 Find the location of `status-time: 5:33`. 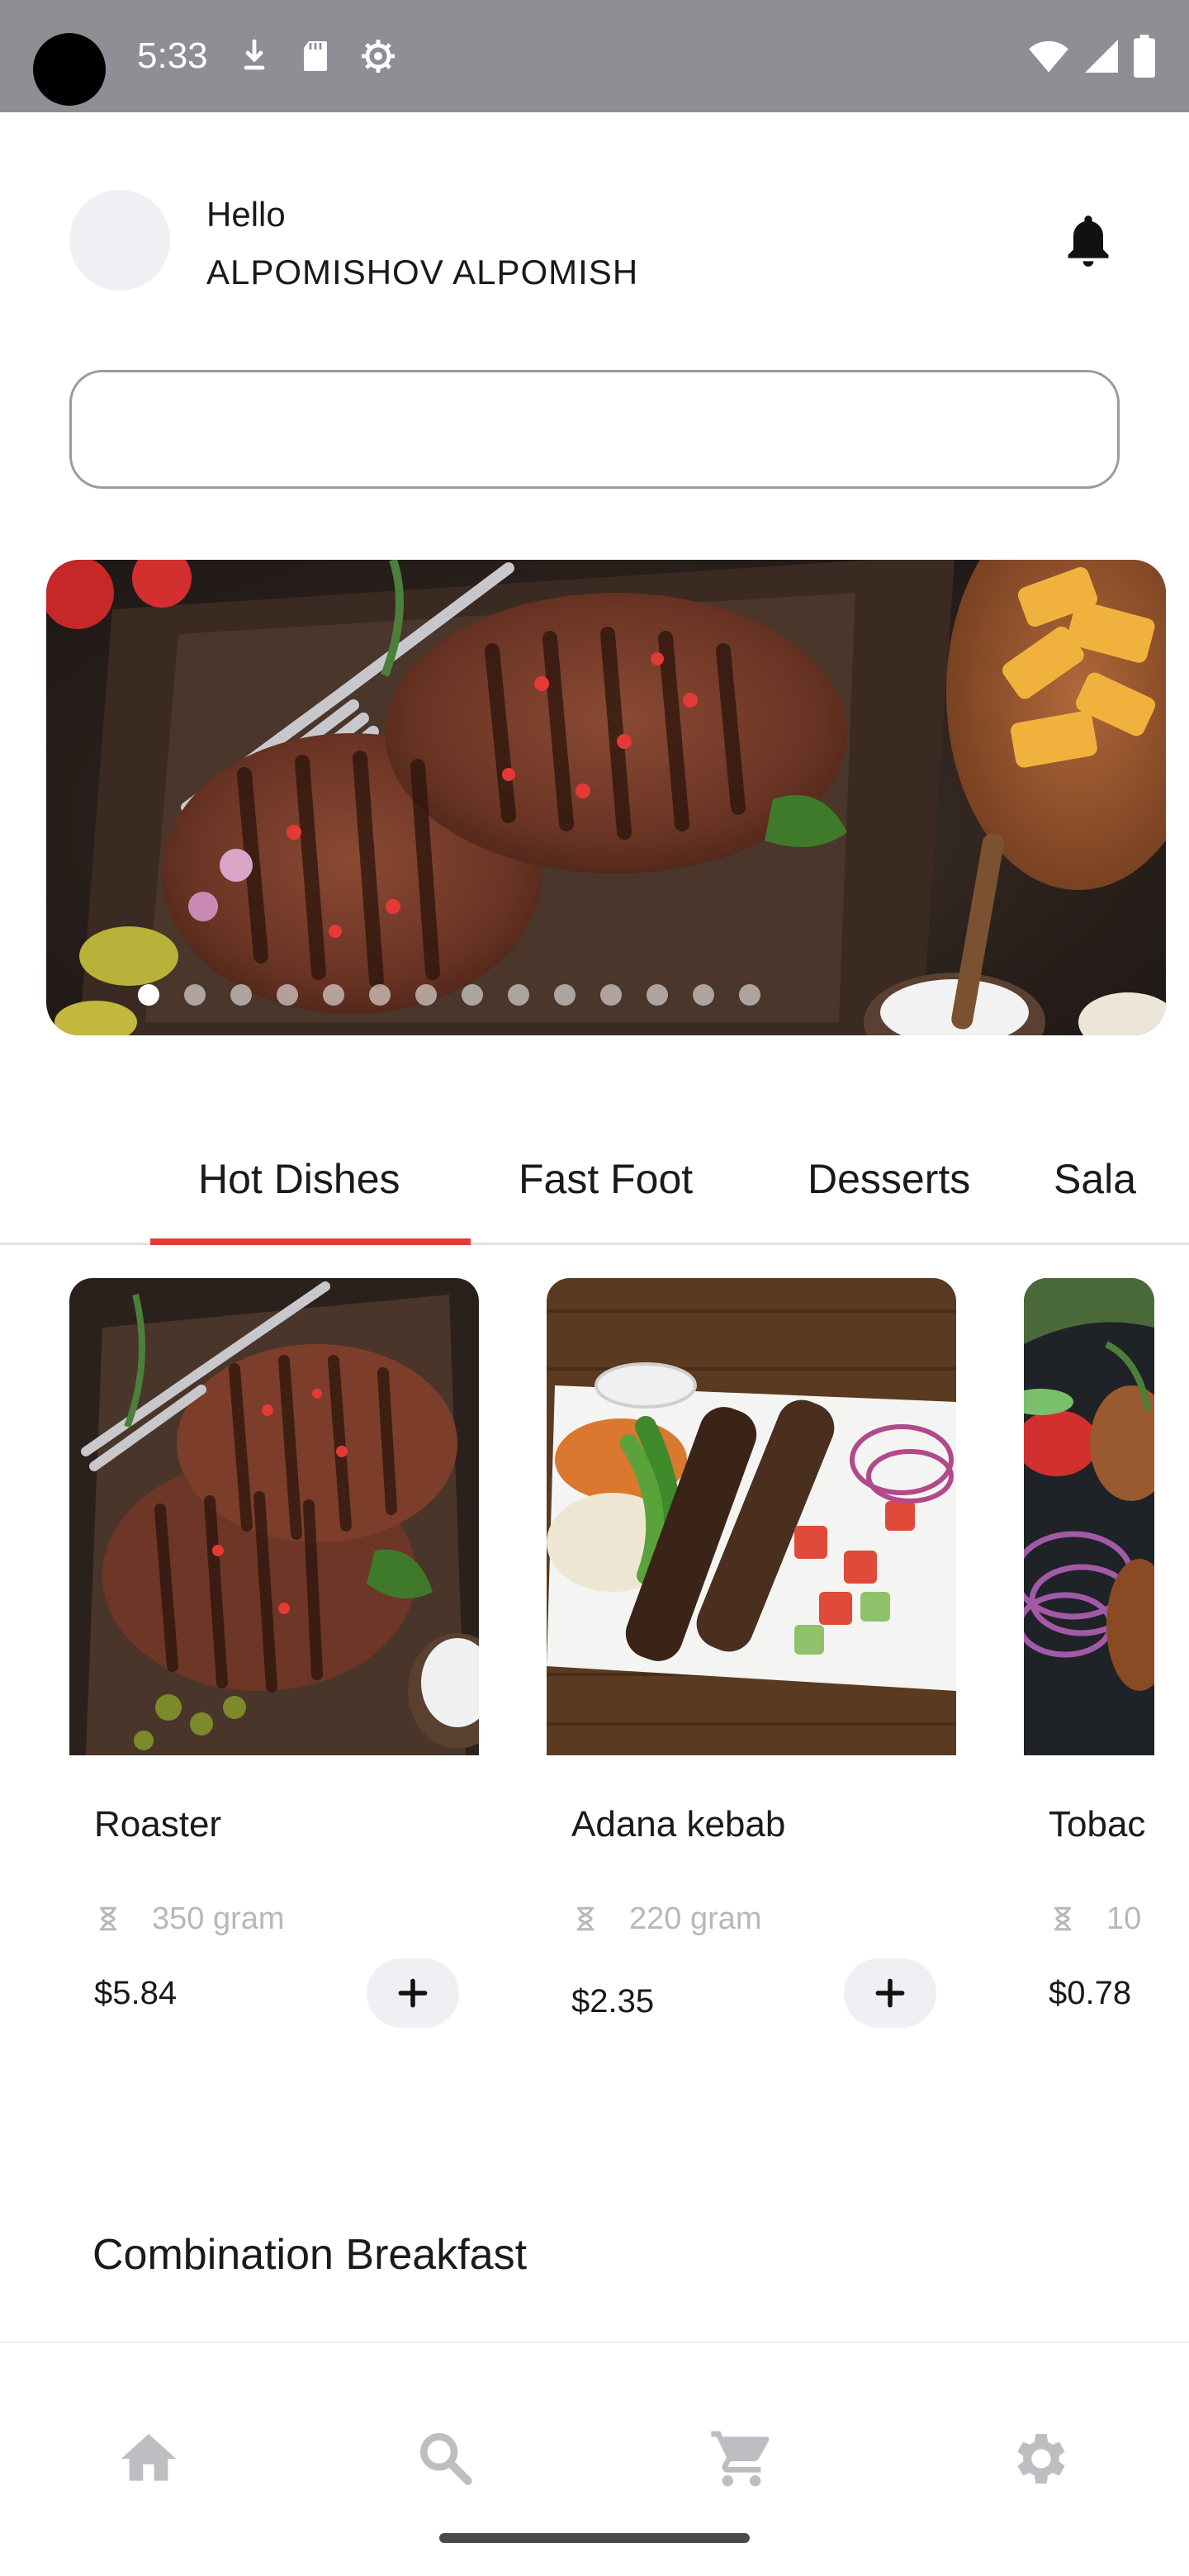

status-time: 5:33 is located at coordinates (172, 56).